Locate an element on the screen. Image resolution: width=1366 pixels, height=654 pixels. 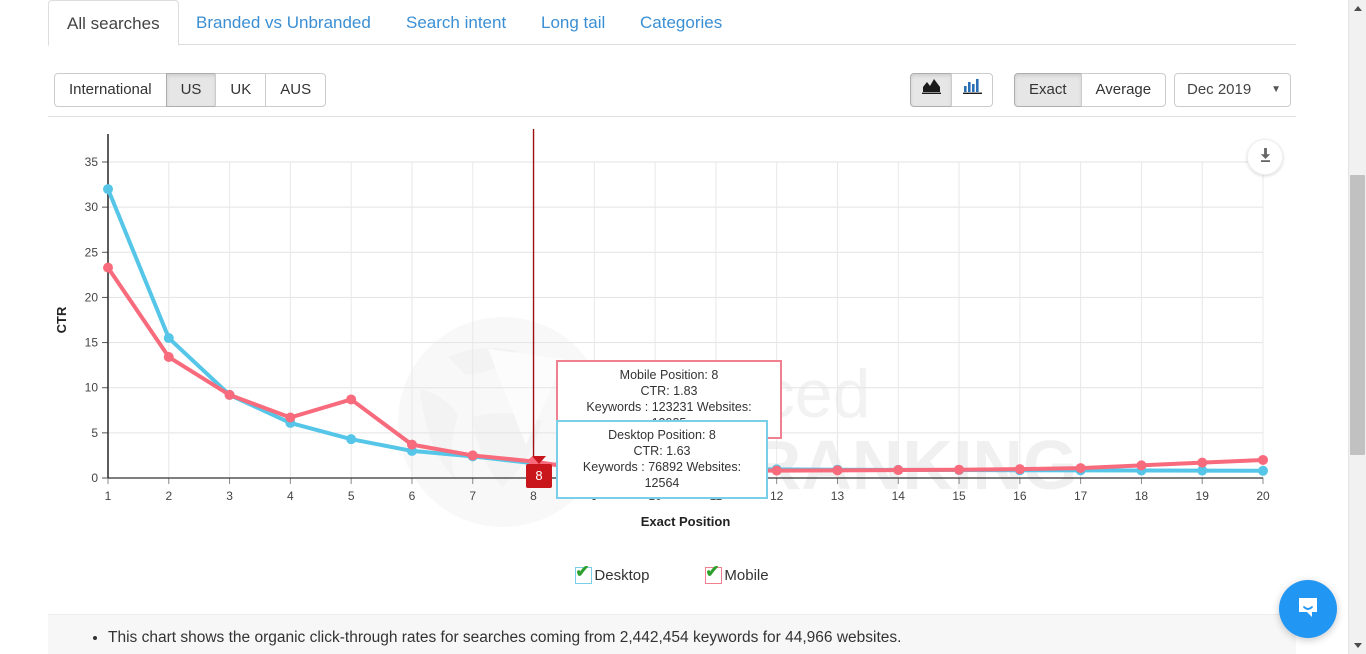
tooltip-desktop-title: Desktop Position: 8 is located at coordinates (662, 435).